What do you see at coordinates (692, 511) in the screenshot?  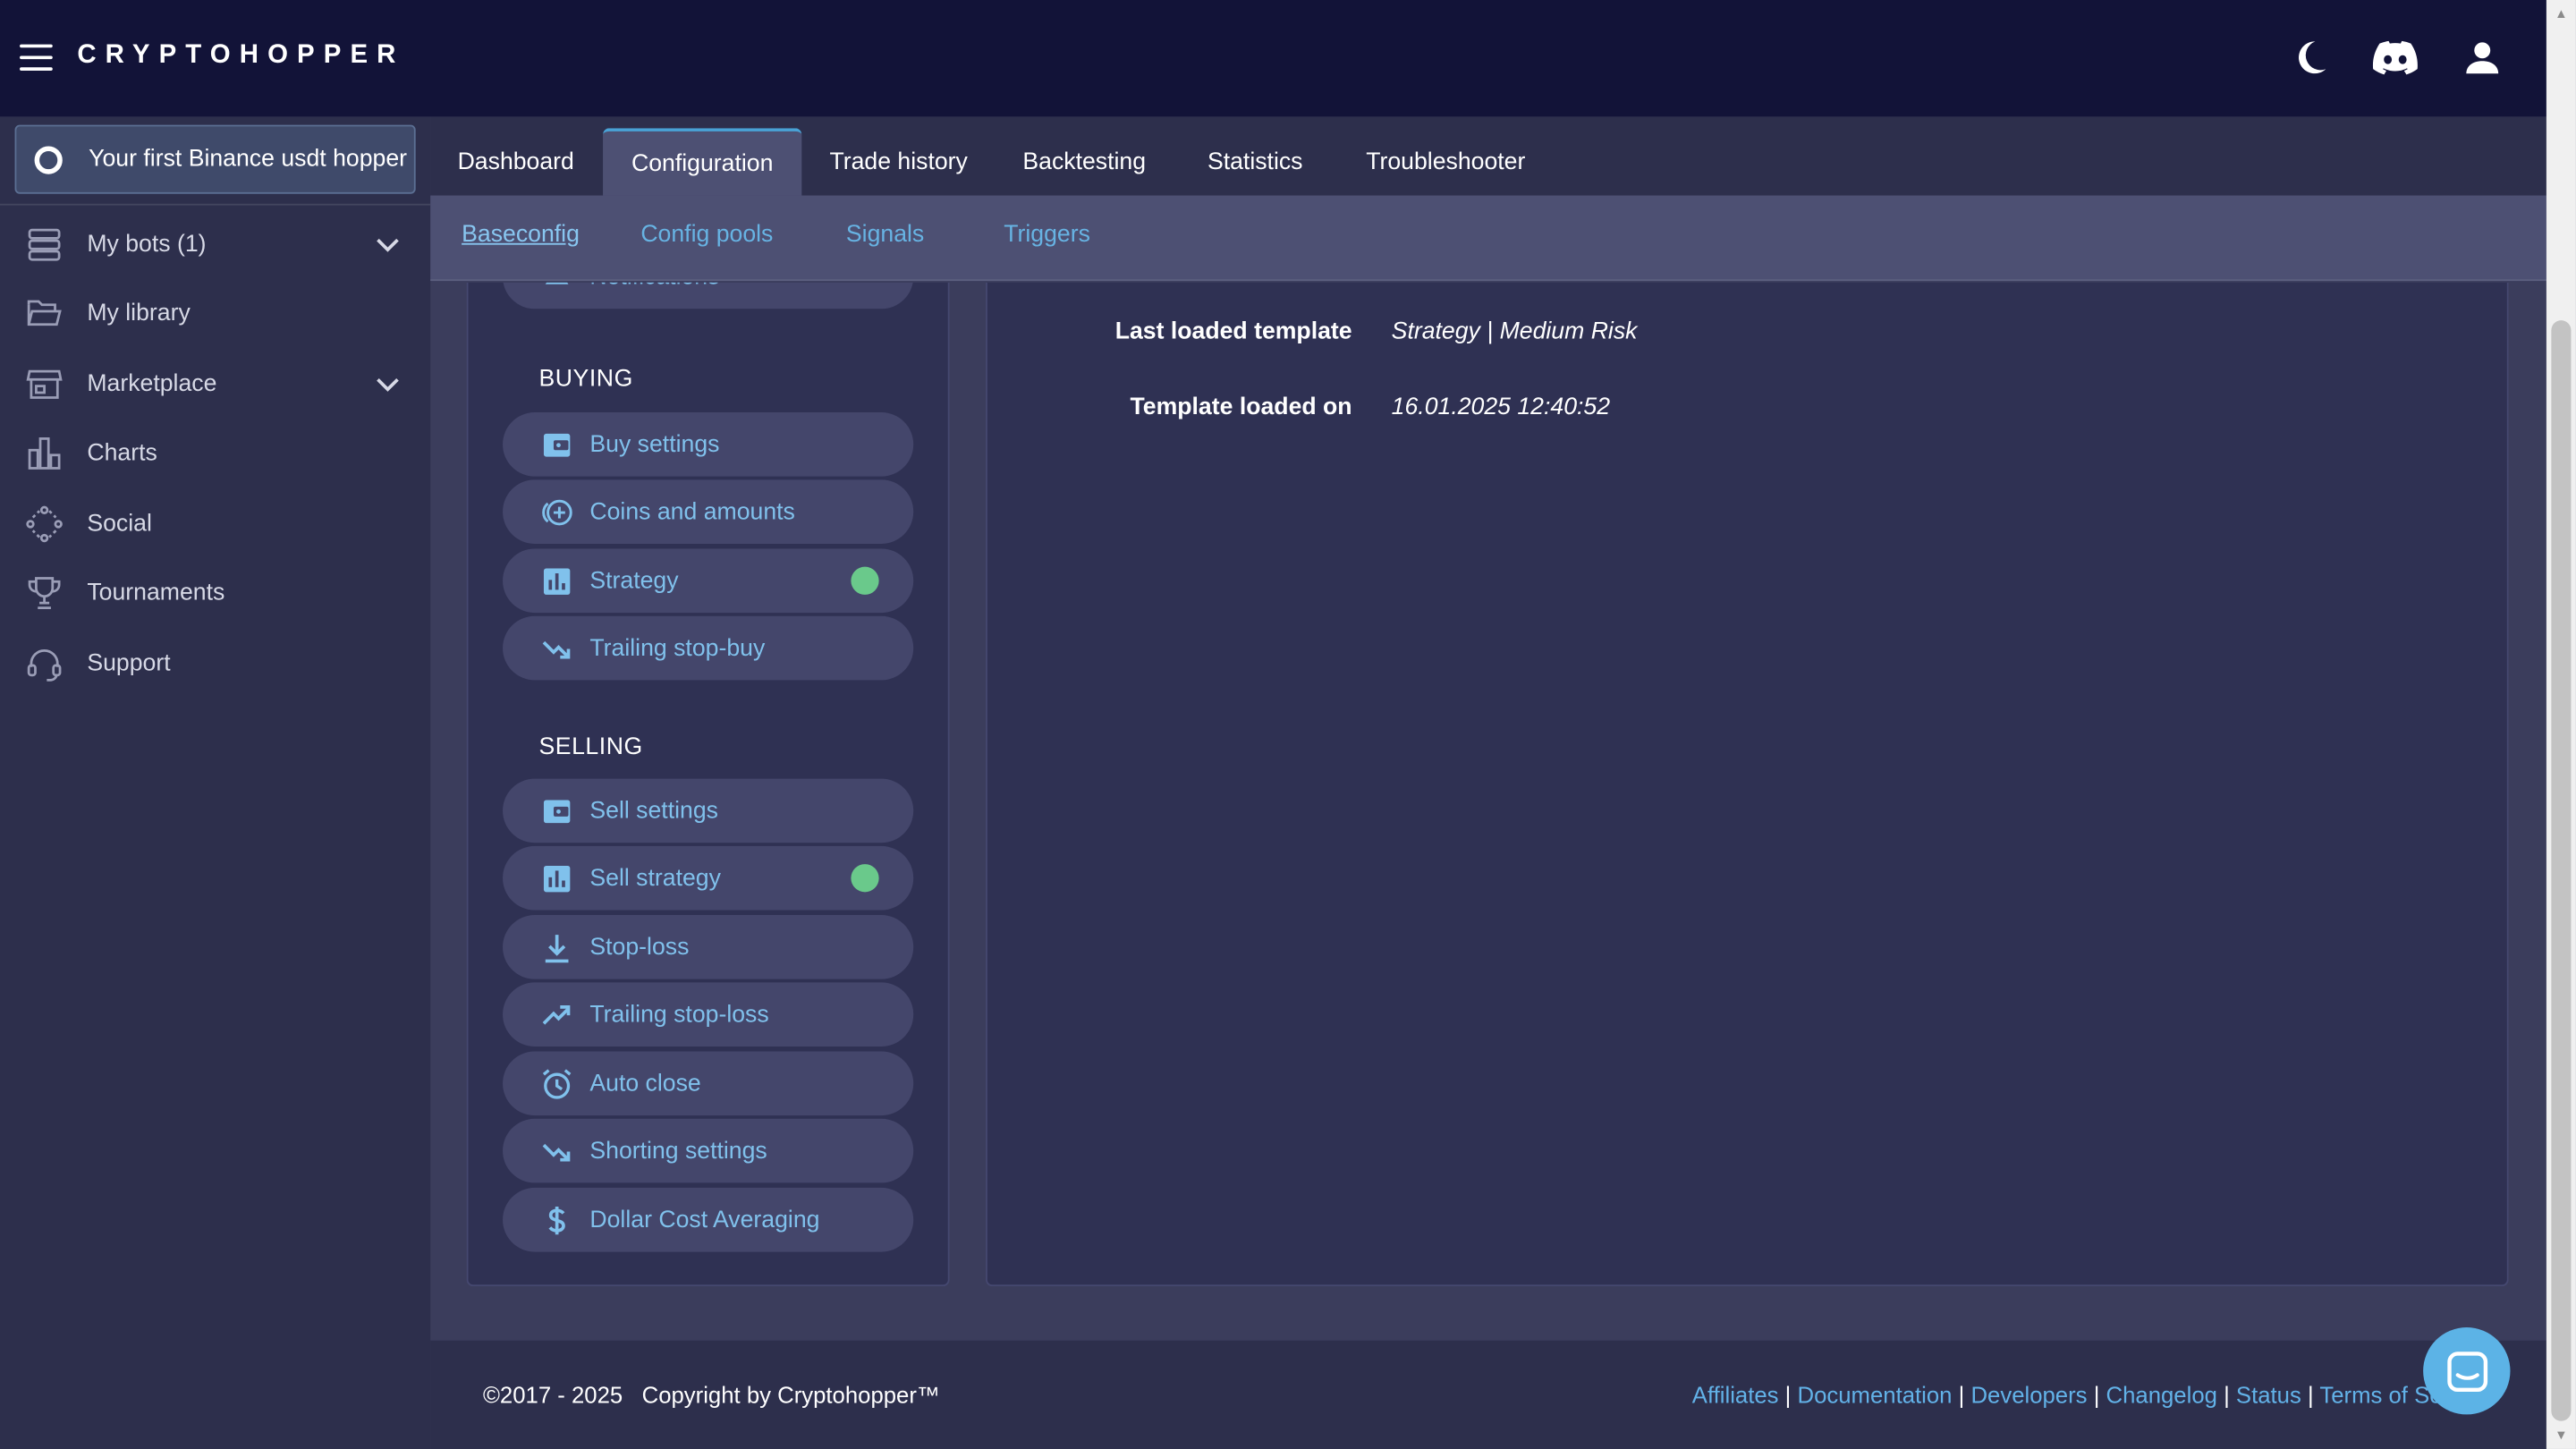 I see `menu-item-label: Coins and amounts` at bounding box center [692, 511].